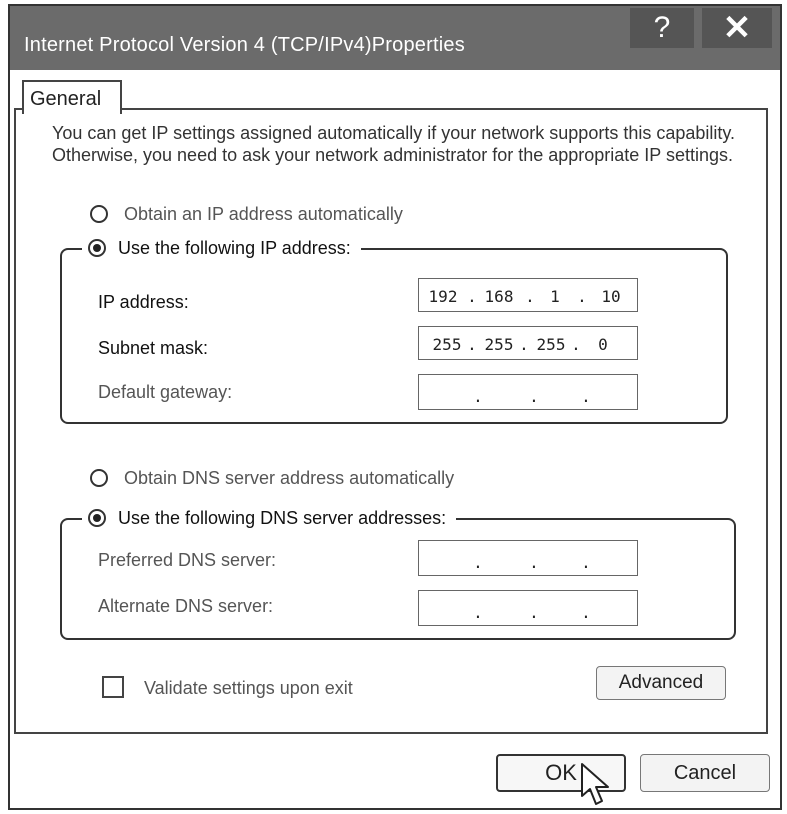 Image resolution: width=787 pixels, height=814 pixels. Describe the element at coordinates (737, 28) in the screenshot. I see `close-button: ✕` at that location.